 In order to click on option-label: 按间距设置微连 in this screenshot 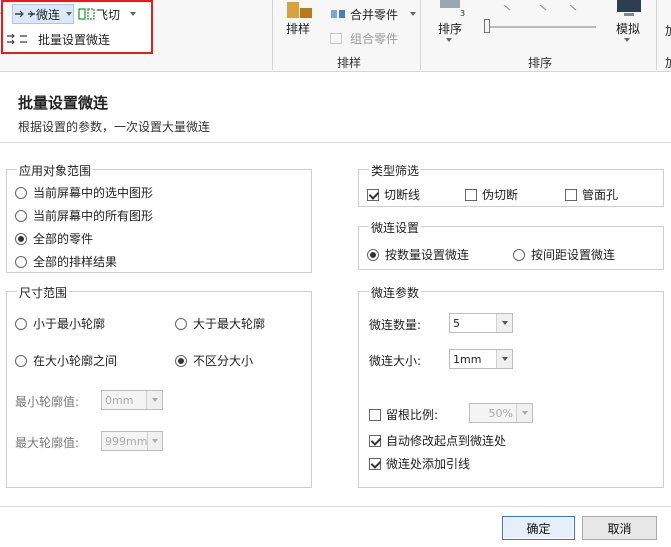, I will do `click(573, 255)`.